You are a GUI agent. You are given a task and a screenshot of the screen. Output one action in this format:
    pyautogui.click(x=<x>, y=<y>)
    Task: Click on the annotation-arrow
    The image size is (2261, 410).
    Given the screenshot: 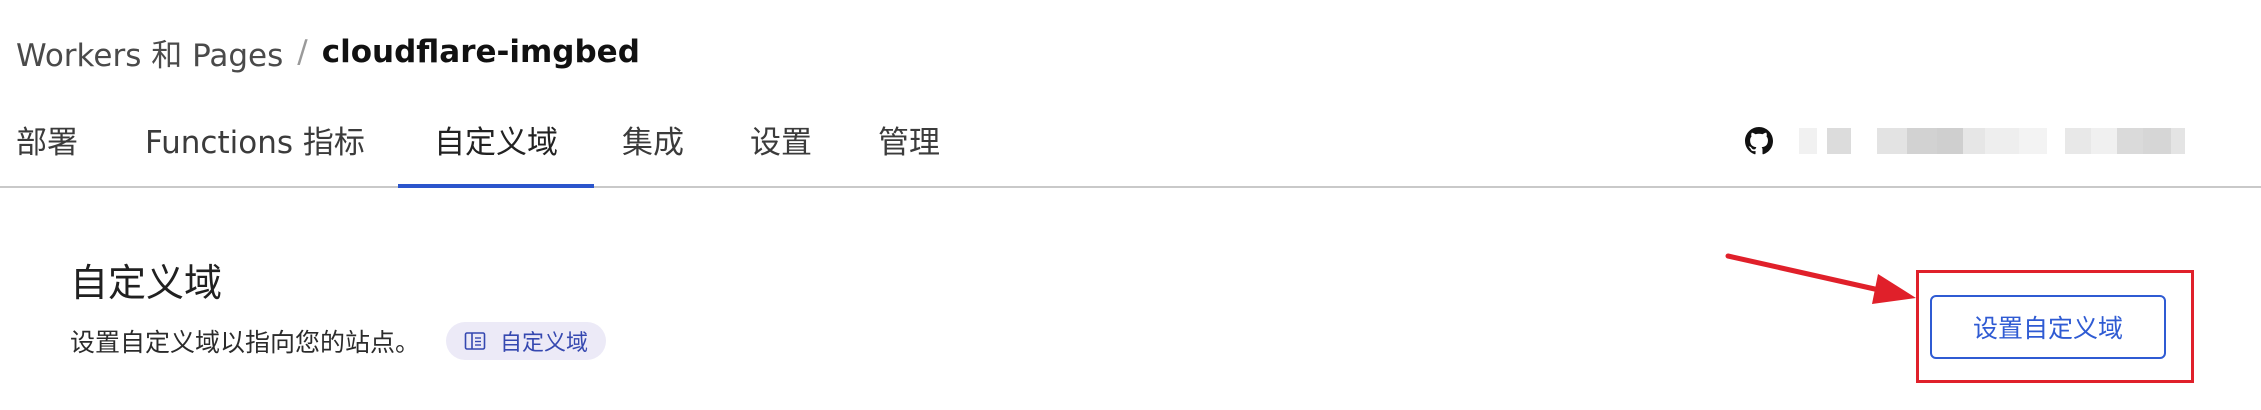 What is the action you would take?
    pyautogui.click(x=1820, y=278)
    